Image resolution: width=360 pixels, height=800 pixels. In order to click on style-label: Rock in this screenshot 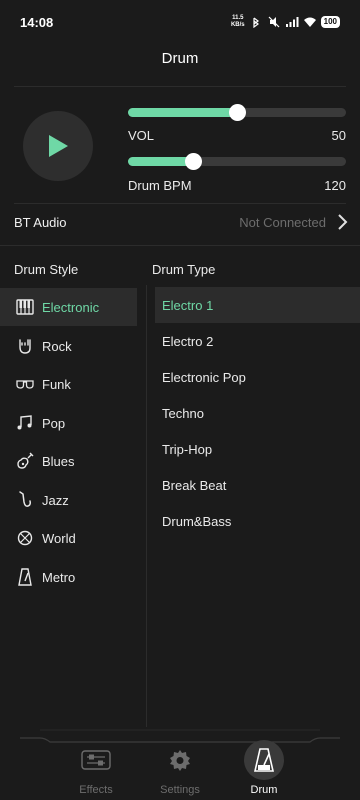, I will do `click(57, 346)`.